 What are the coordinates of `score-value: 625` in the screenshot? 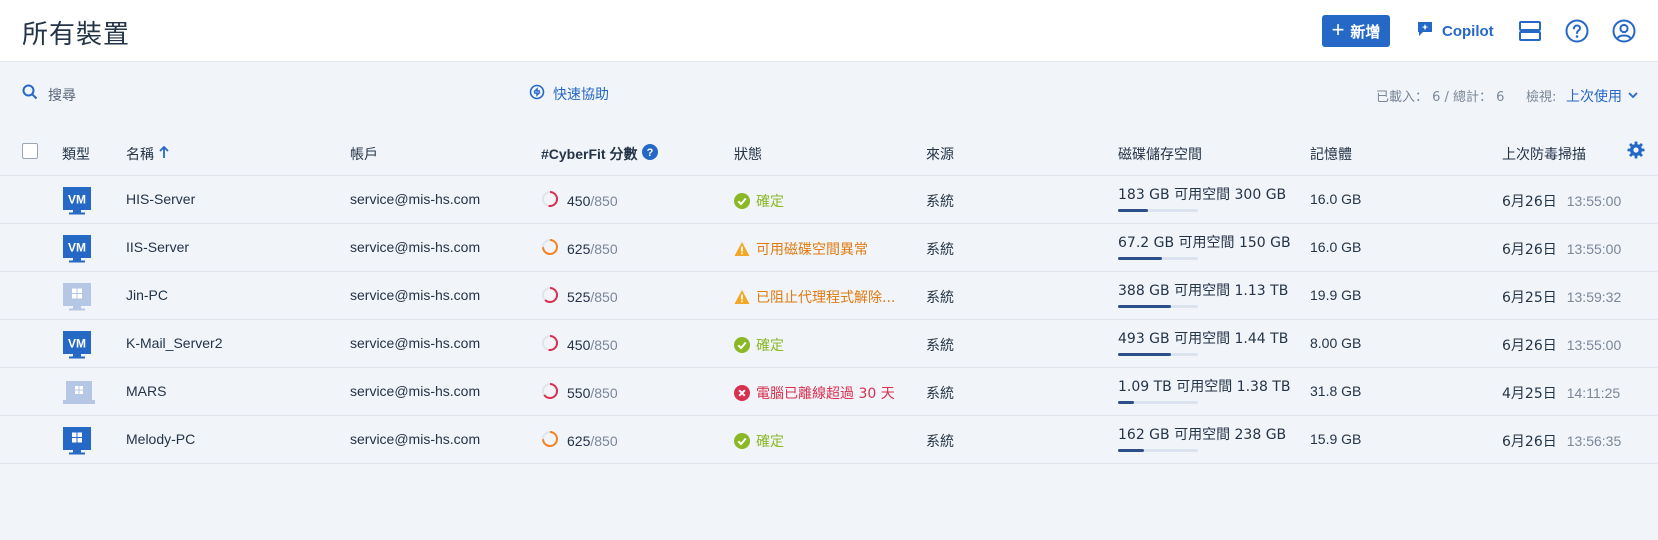 It's located at (579, 248).